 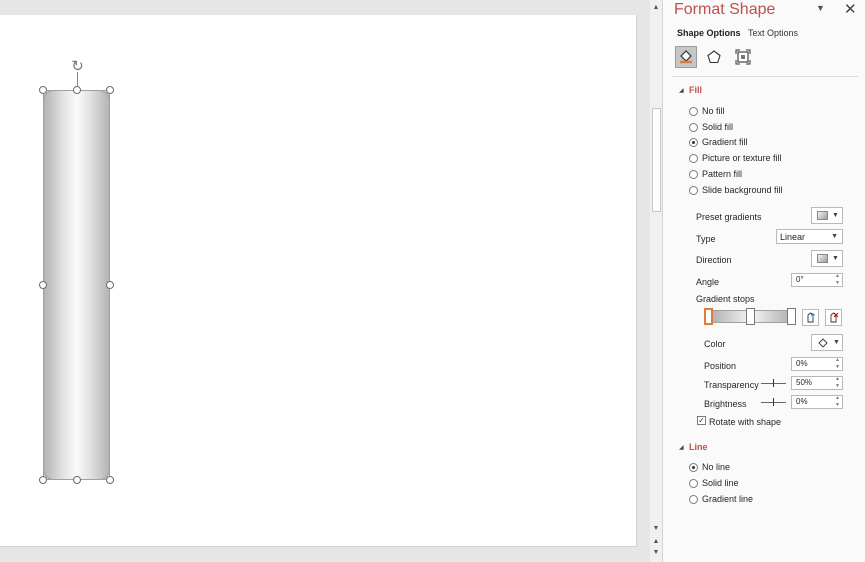 I want to click on resize-handle-bottom-left, so click(x=43, y=480).